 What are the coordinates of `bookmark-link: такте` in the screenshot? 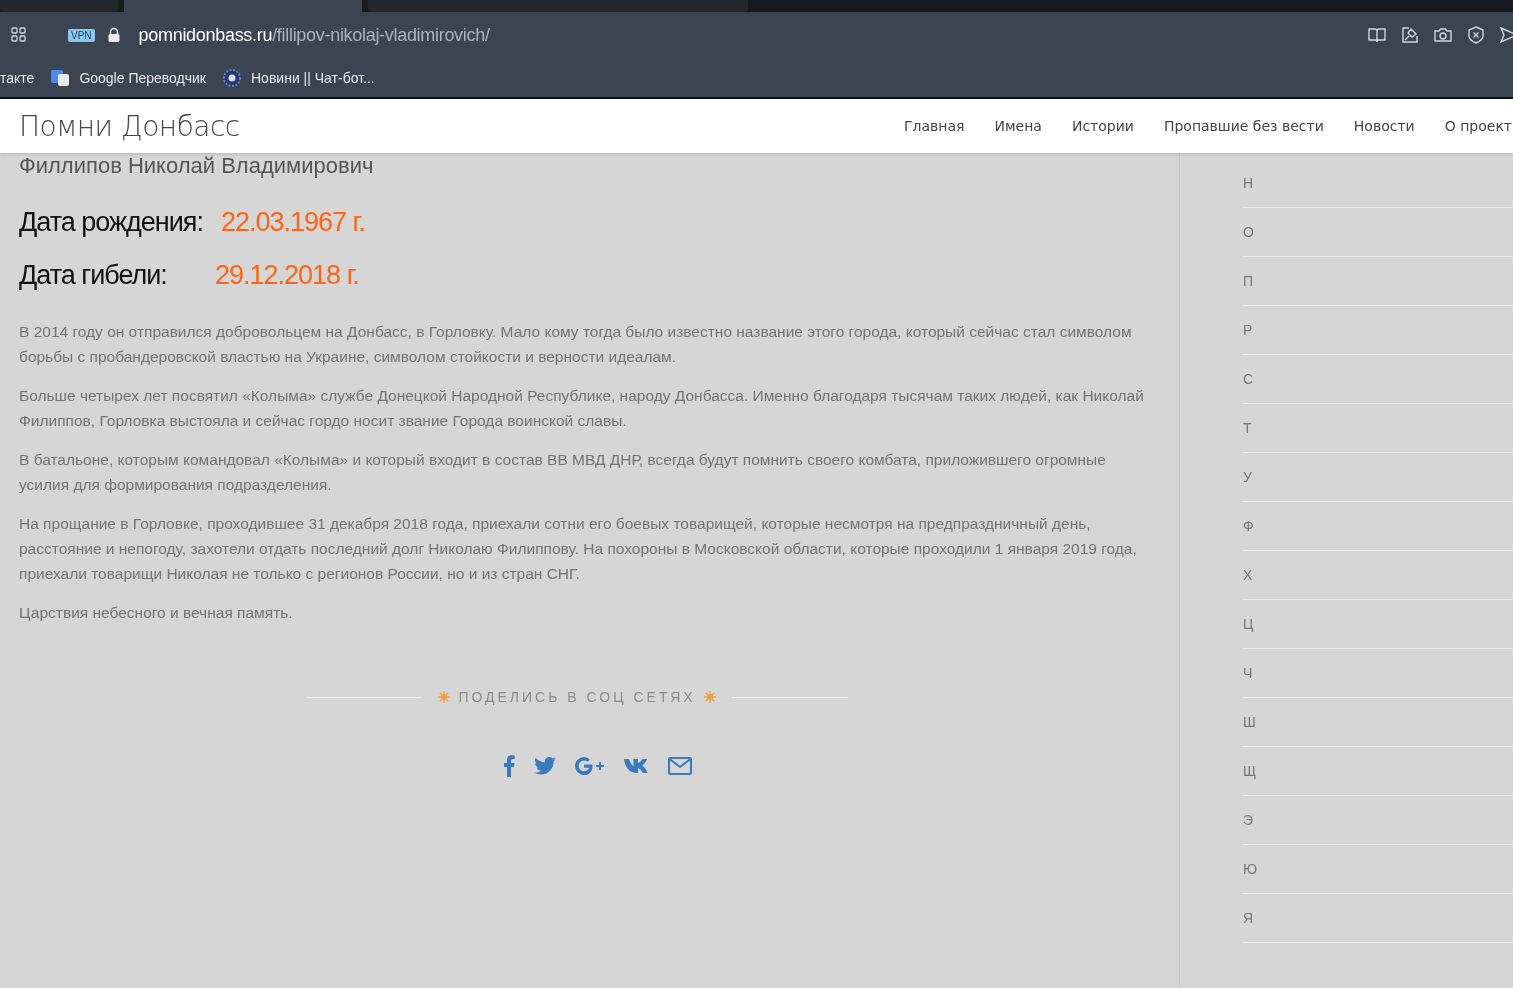 It's located at (17, 77).